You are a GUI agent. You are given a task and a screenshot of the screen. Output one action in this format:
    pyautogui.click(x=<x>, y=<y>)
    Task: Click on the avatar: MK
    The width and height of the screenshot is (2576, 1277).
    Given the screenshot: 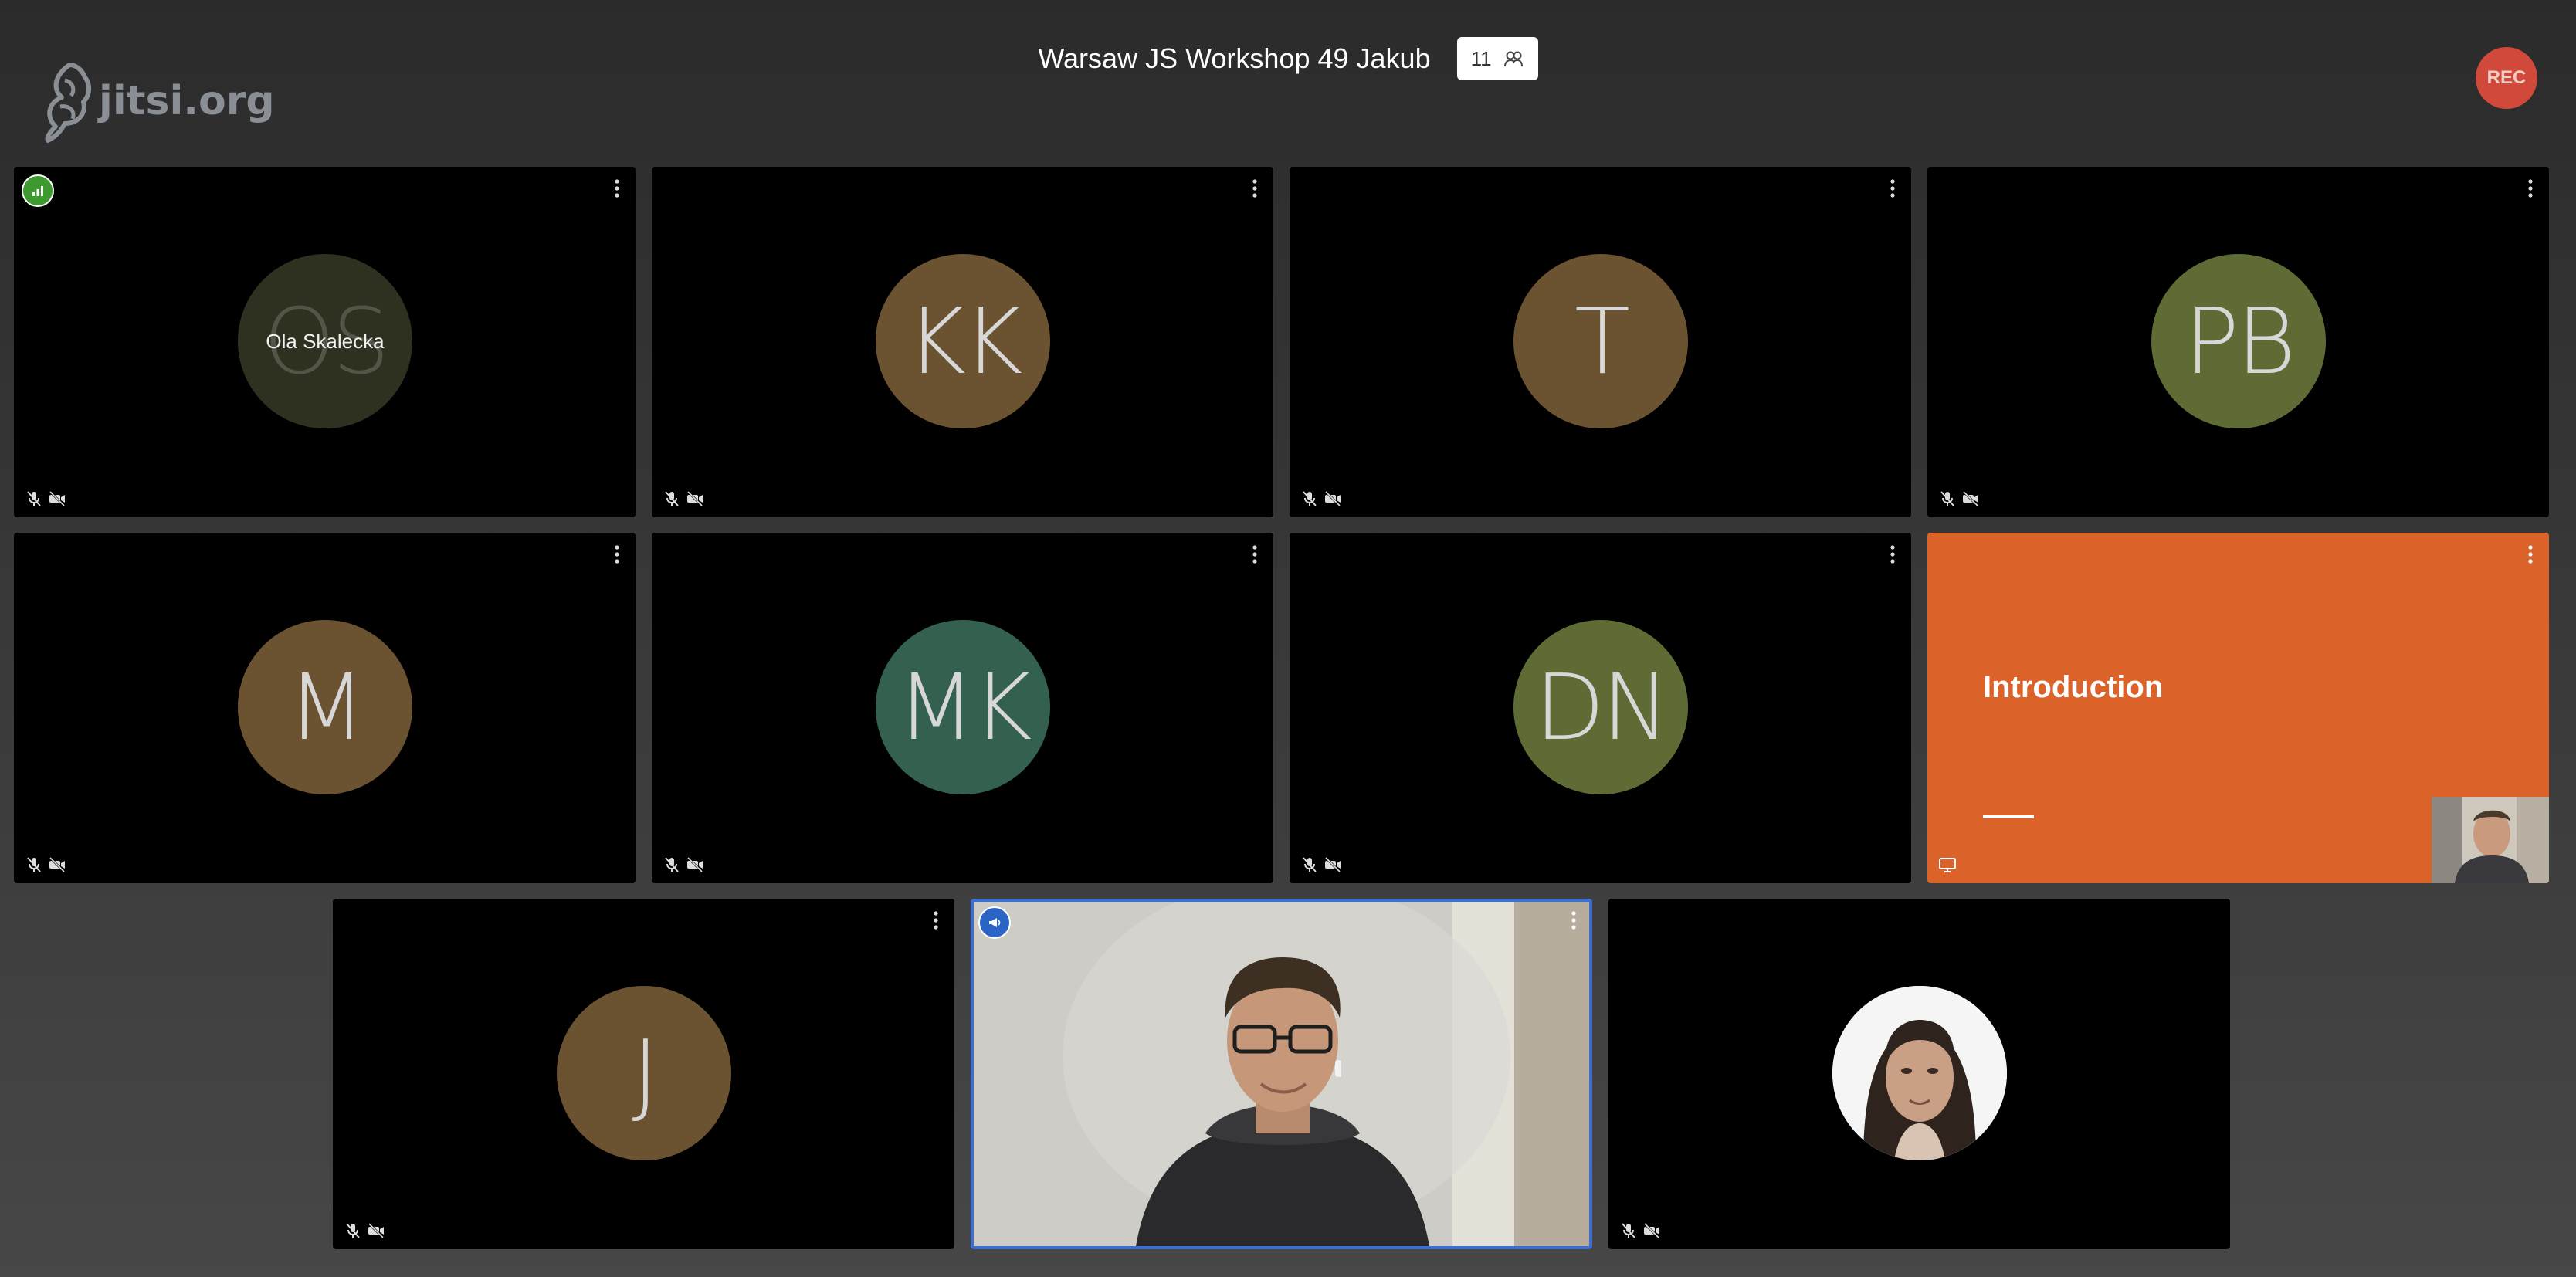 What is the action you would take?
    pyautogui.click(x=963, y=707)
    